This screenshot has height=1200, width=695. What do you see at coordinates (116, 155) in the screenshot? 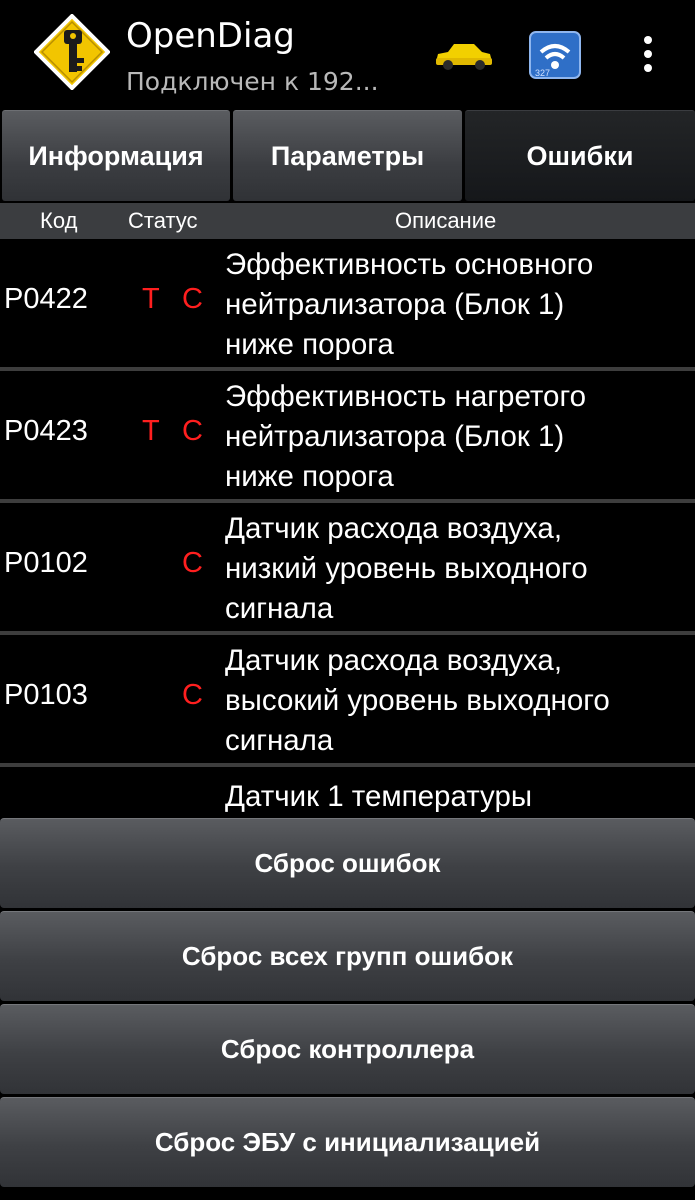
I see `tab-information: Информация` at bounding box center [116, 155].